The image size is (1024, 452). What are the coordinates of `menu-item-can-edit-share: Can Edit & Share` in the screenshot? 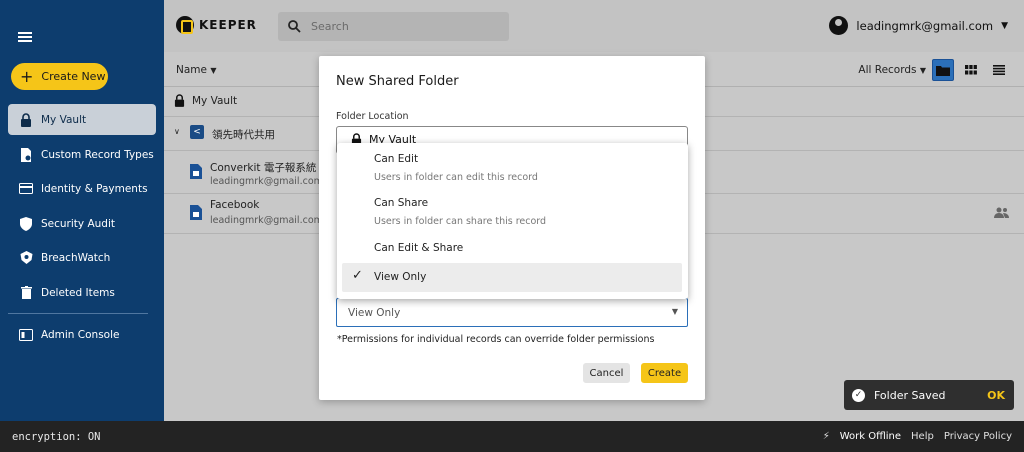 It's located at (512, 248).